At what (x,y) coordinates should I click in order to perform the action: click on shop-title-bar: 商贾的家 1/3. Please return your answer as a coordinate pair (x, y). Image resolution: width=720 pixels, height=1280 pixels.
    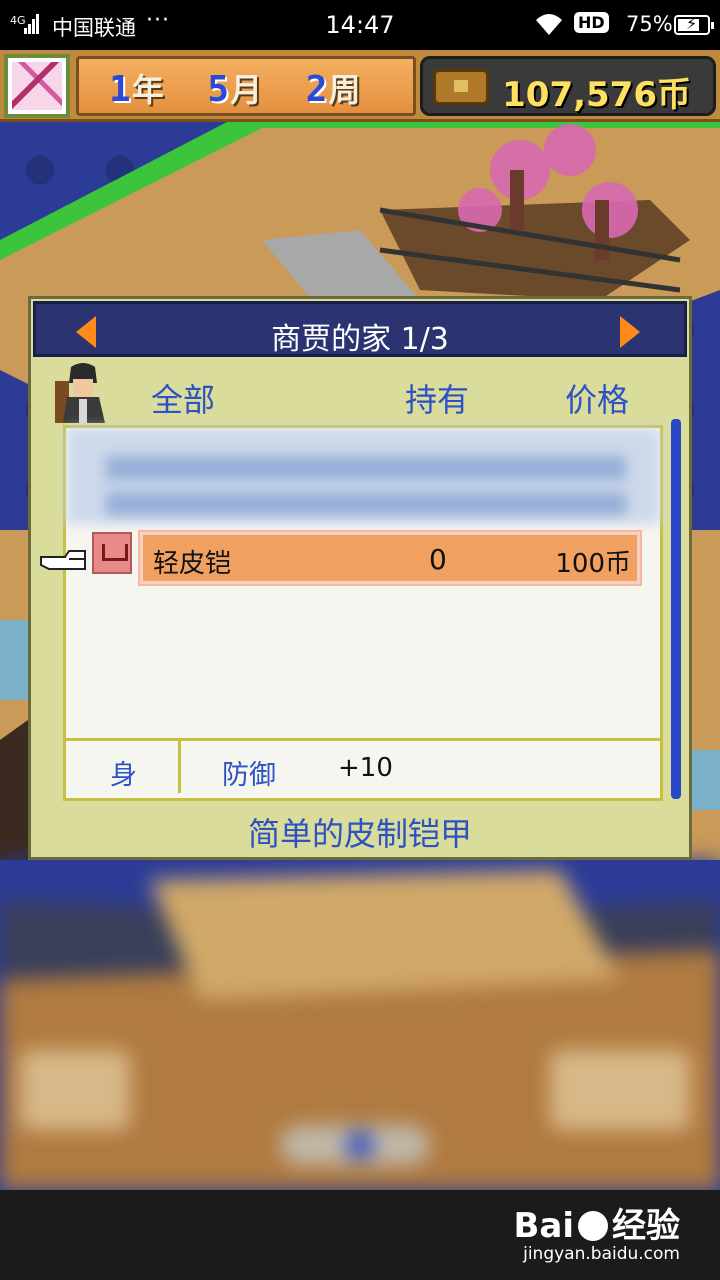
    Looking at the image, I should click on (360, 329).